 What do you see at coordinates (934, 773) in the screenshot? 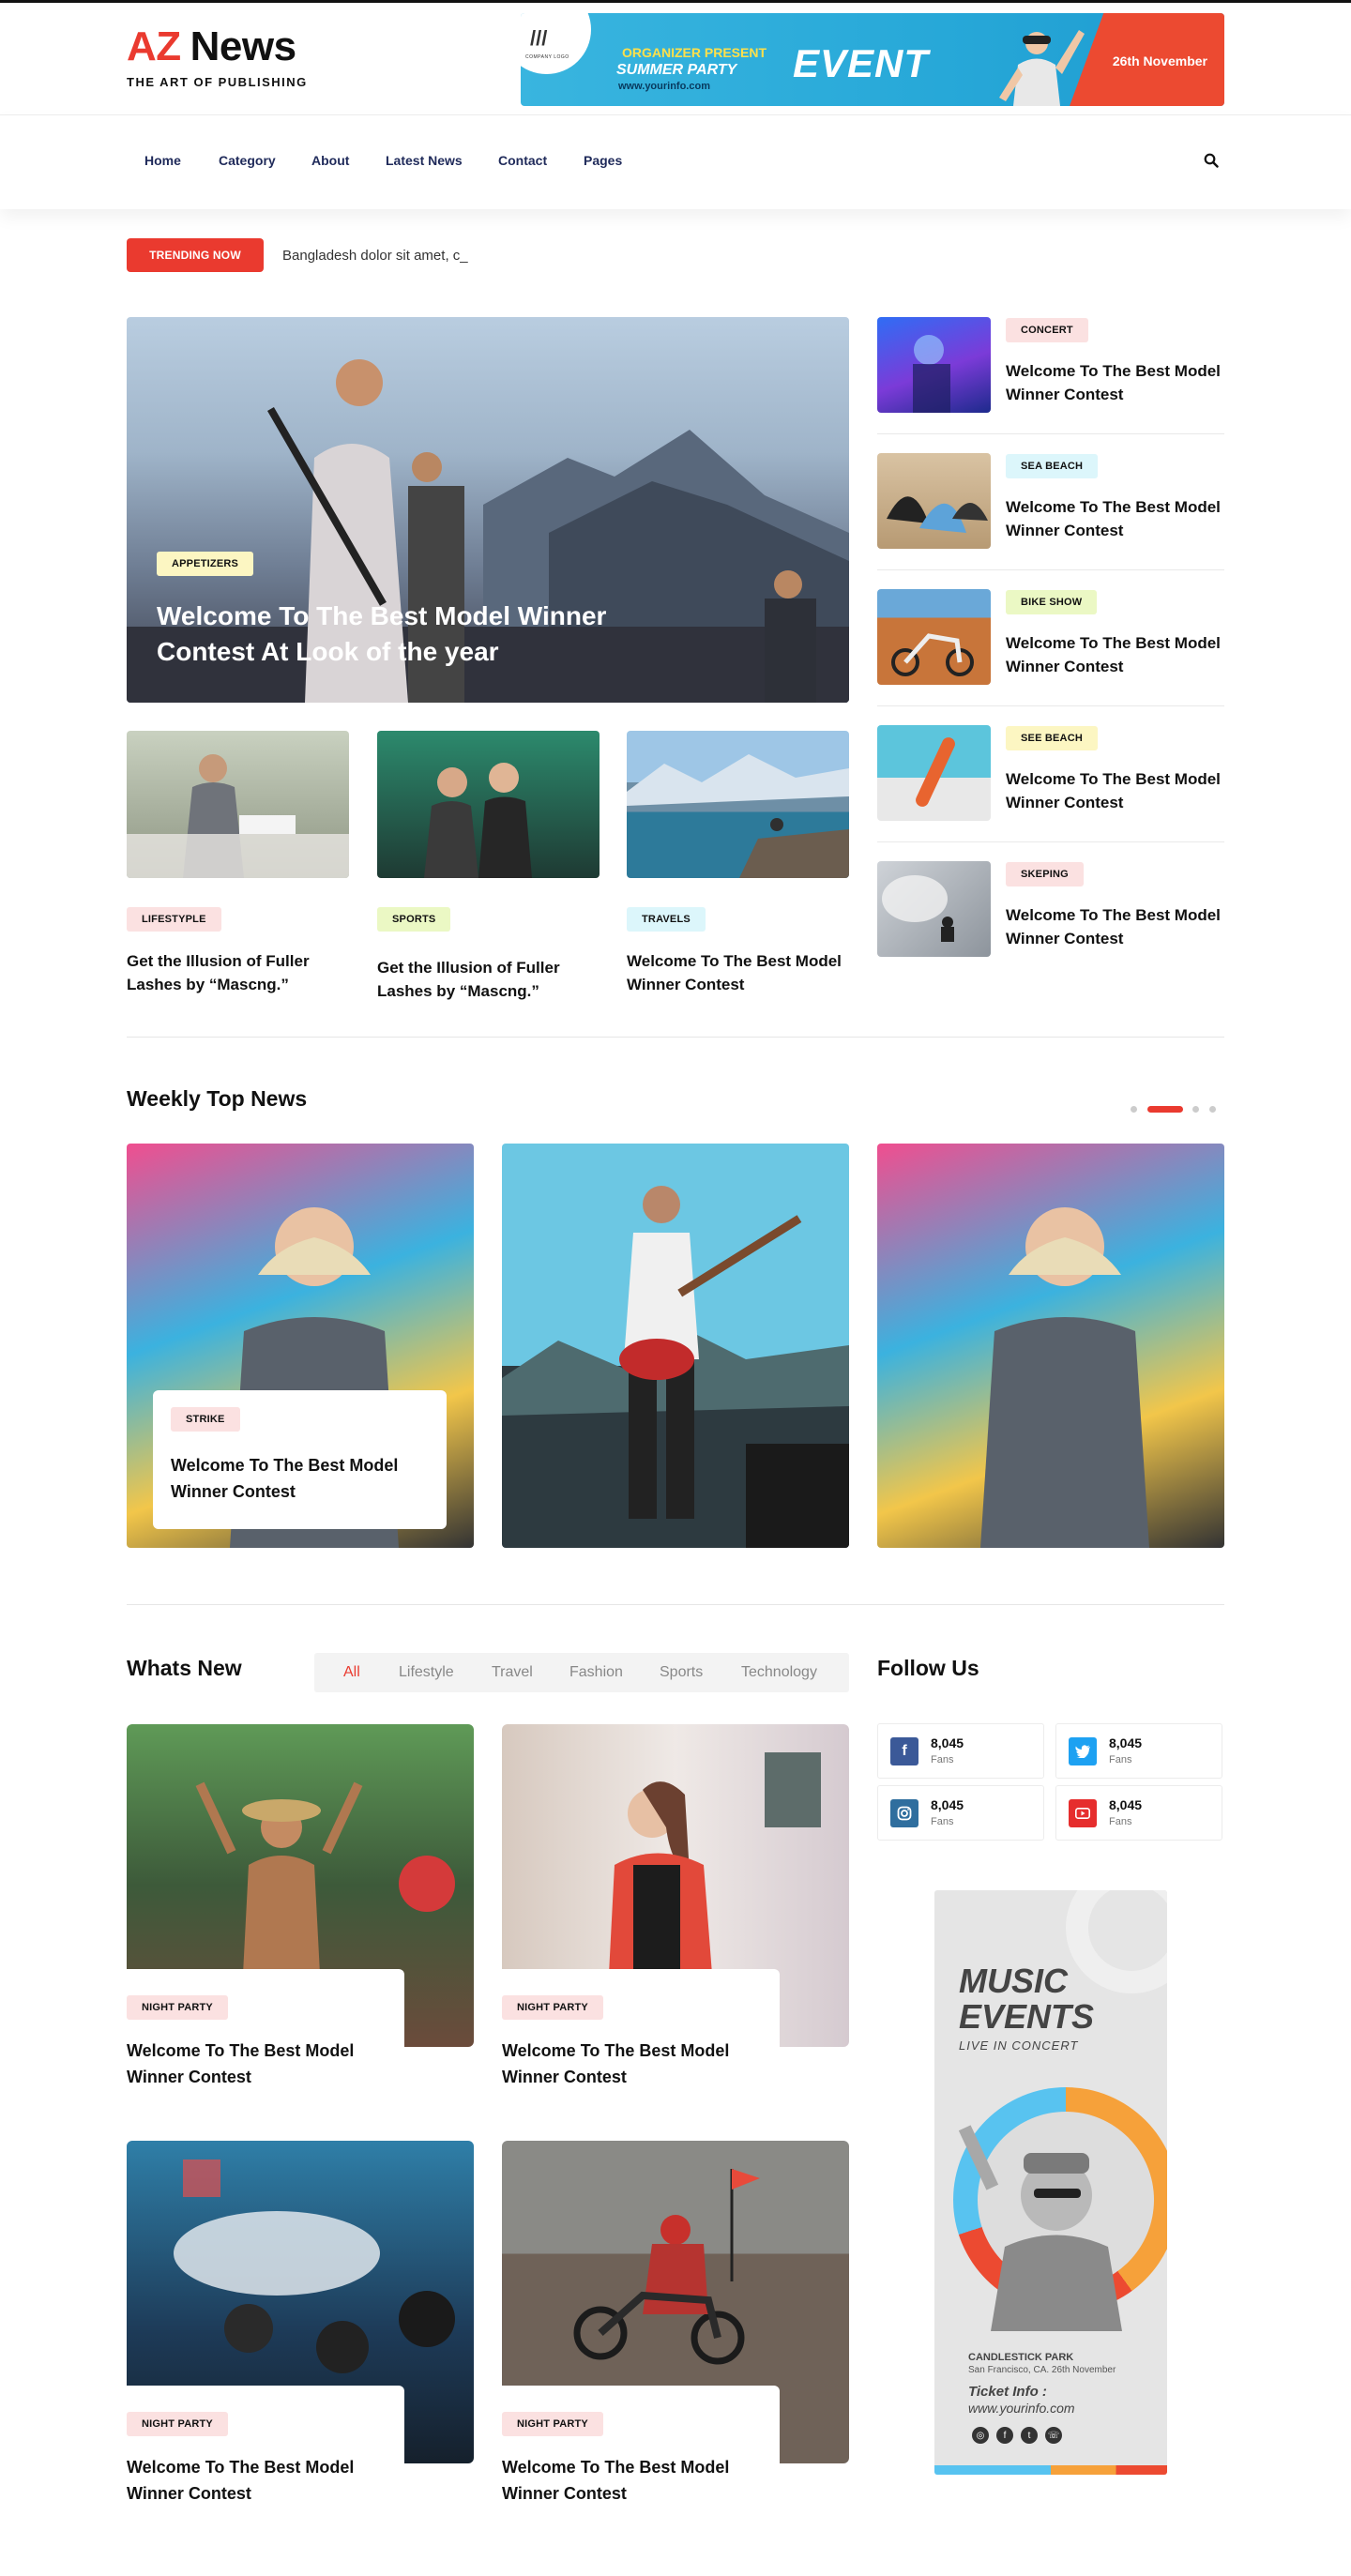
I see `side-image-see-beach` at bounding box center [934, 773].